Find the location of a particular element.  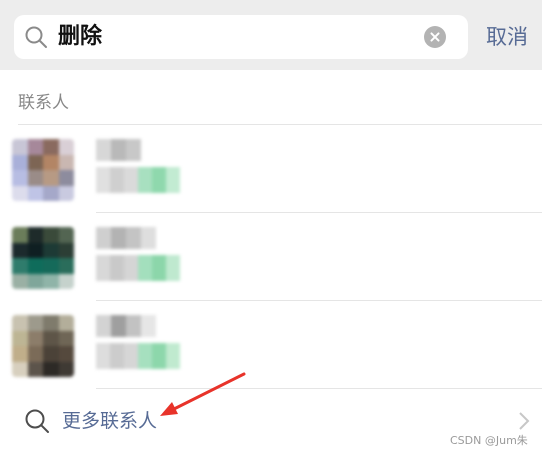

watermark: CSDN @Jum朱 is located at coordinates (489, 440).